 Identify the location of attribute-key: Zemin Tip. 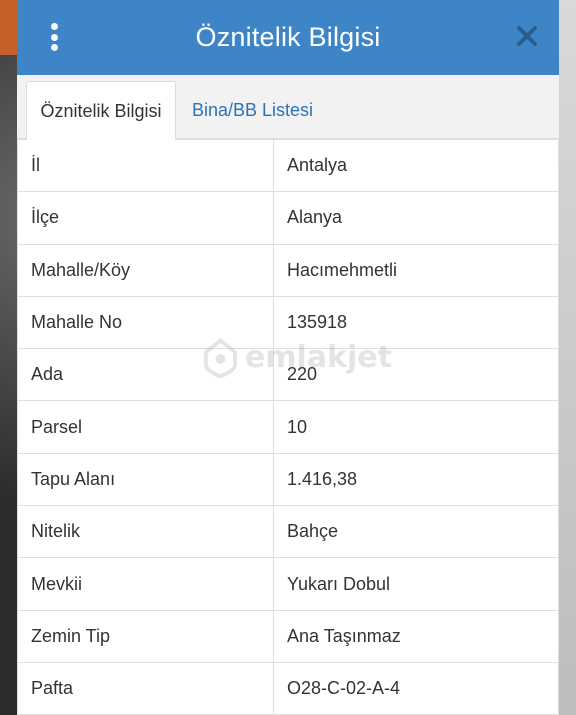
(145, 636).